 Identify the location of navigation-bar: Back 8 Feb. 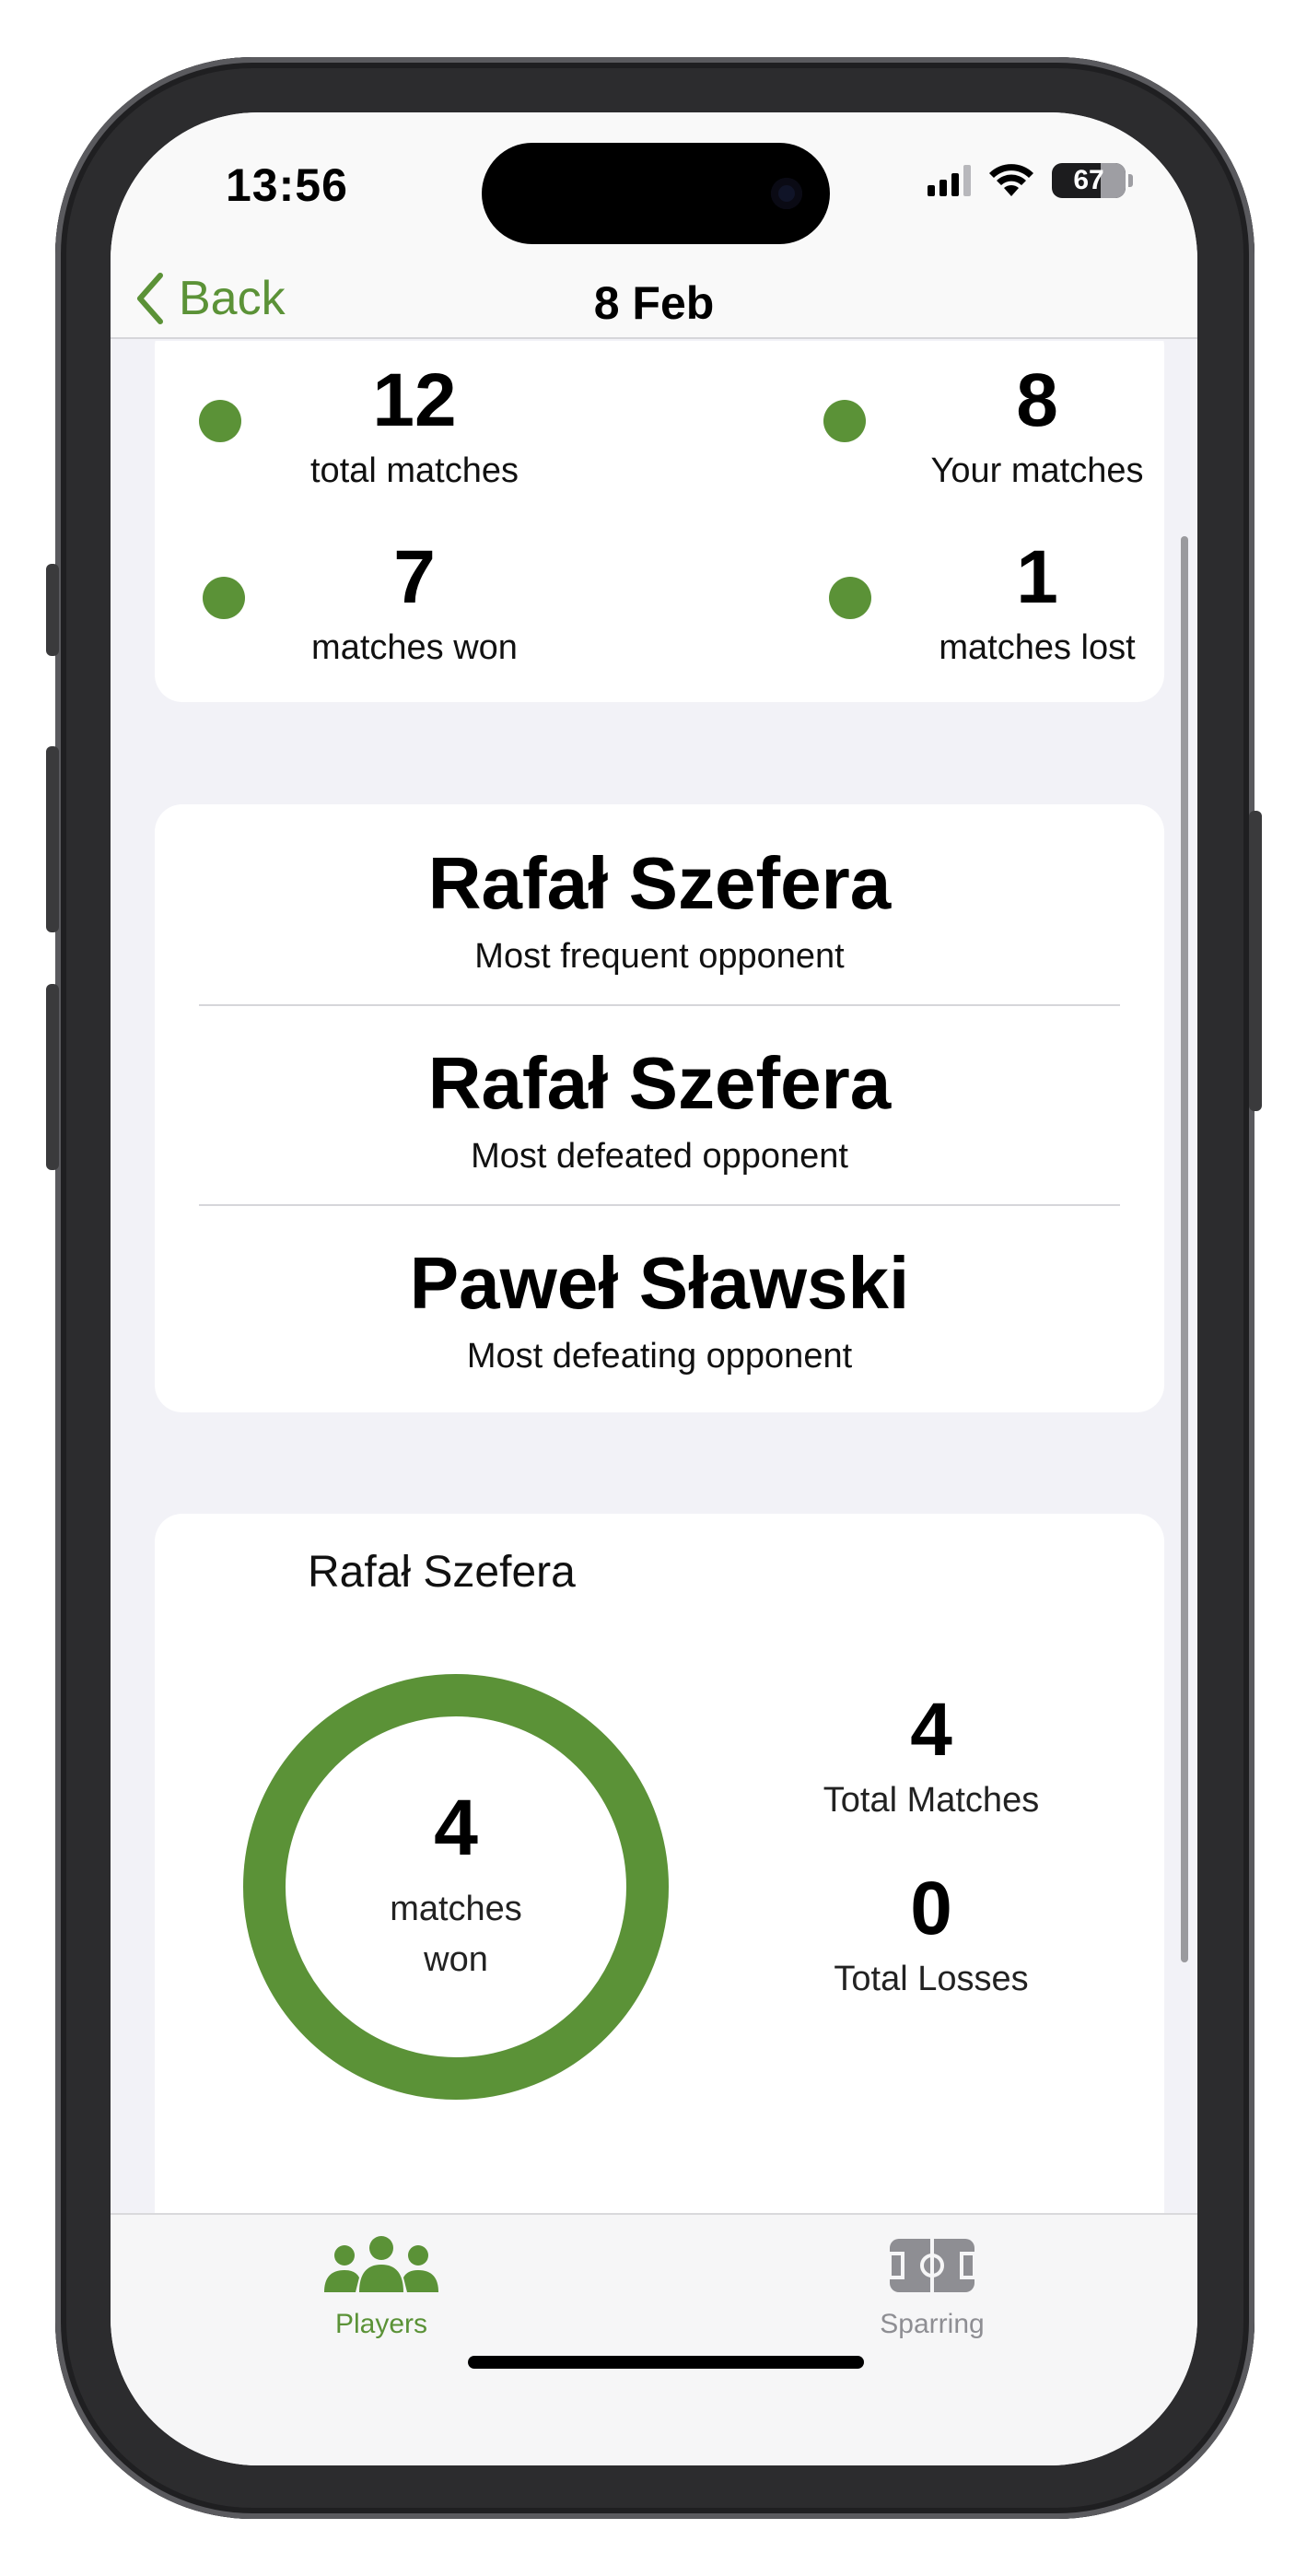
(654, 295).